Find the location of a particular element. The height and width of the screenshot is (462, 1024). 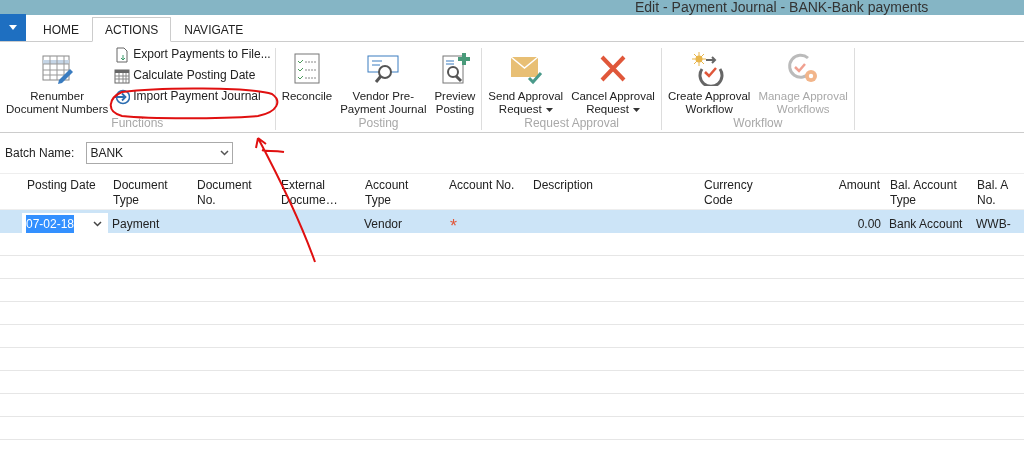

table-cell-text: Payment is located at coordinates (136, 224).